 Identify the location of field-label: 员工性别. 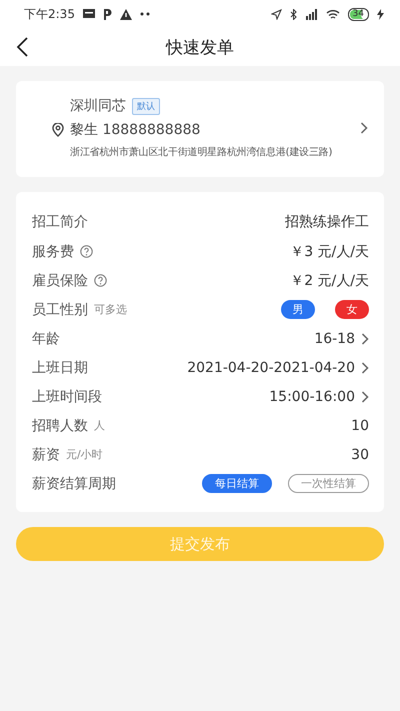
(60, 309).